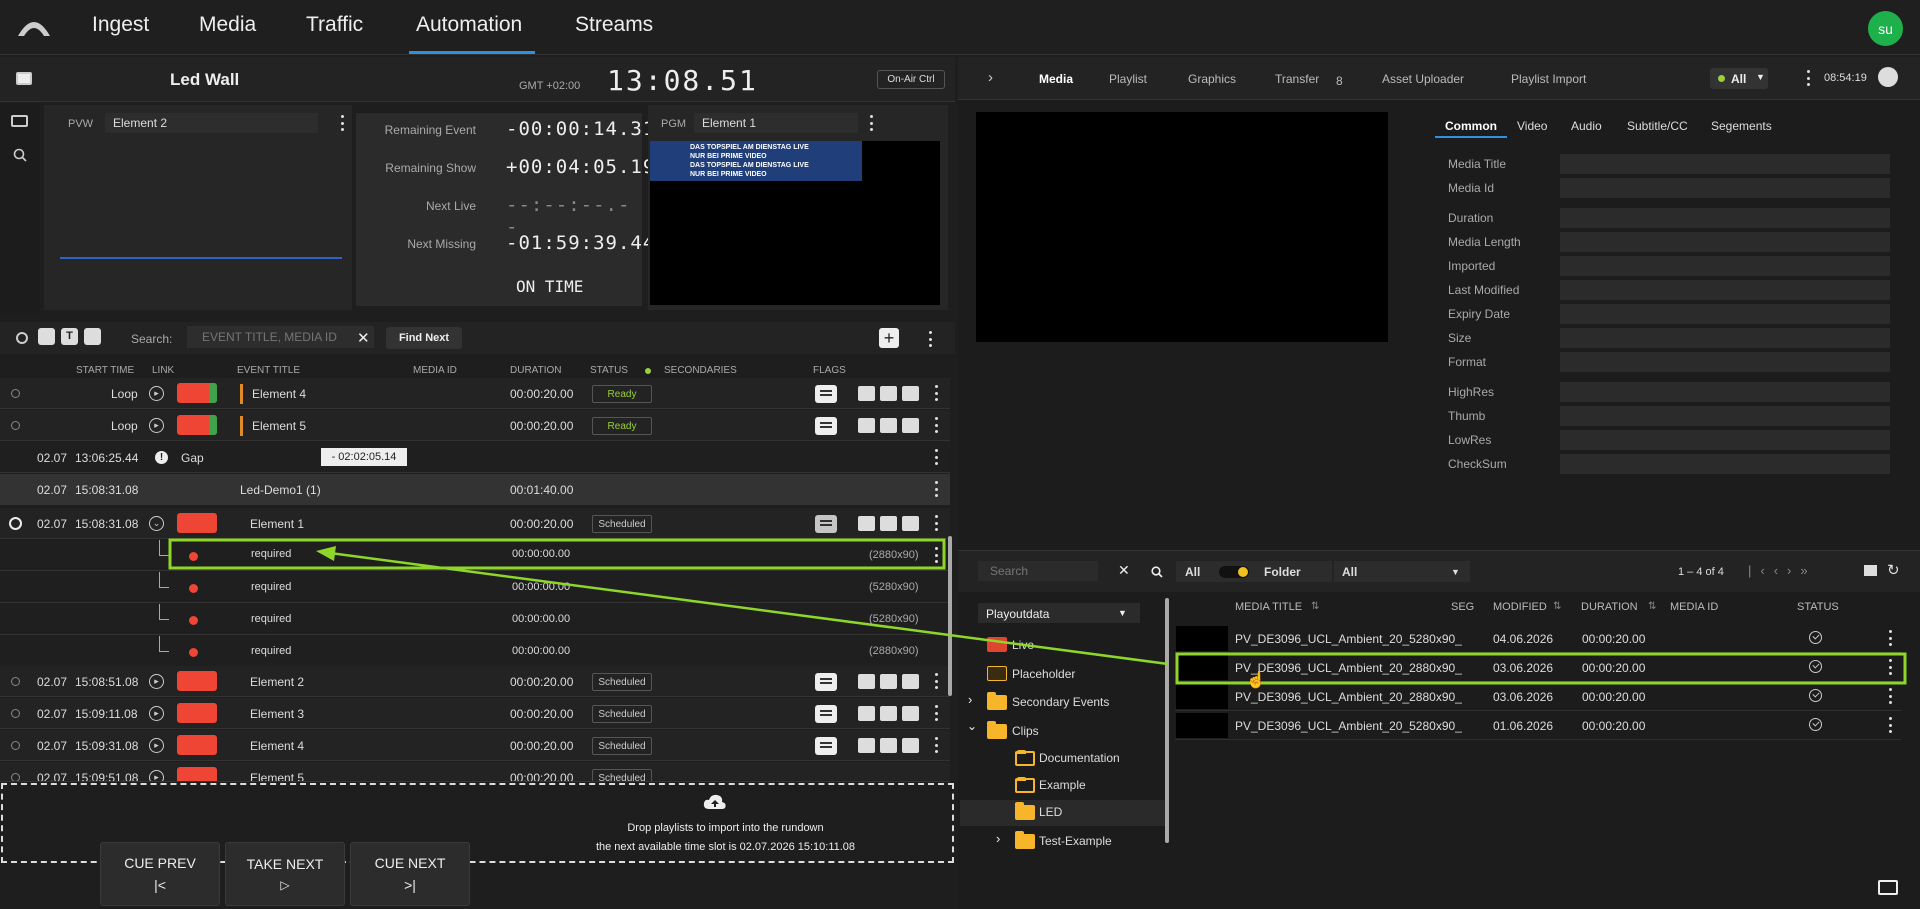 Image resolution: width=1920 pixels, height=909 pixels. What do you see at coordinates (1471, 126) in the screenshot?
I see `meta-tab-common: Common` at bounding box center [1471, 126].